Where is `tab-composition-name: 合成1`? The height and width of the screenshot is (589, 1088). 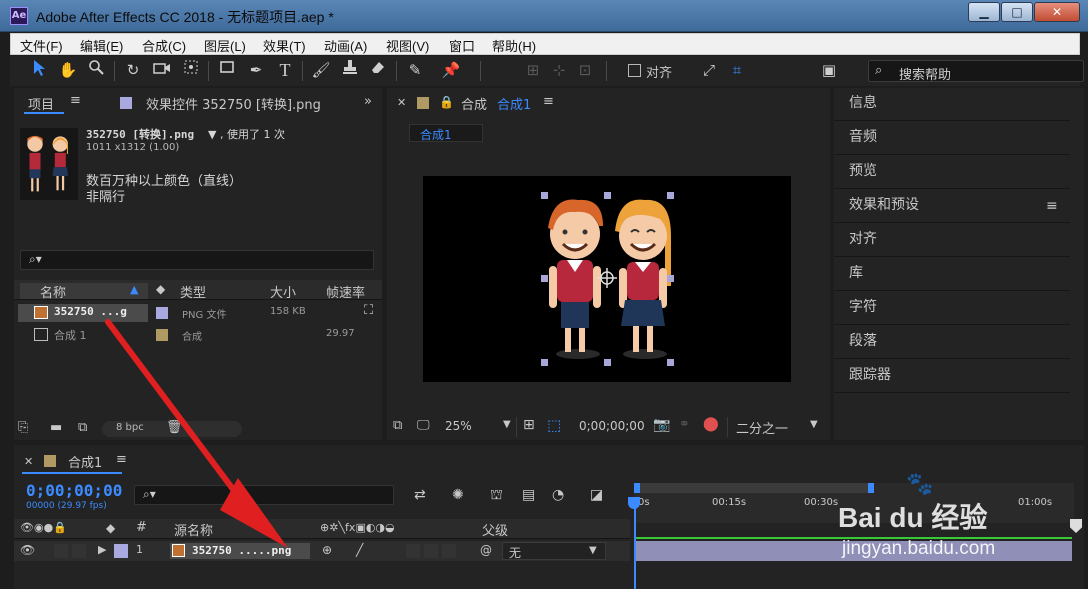
tab-composition-name: 合成1 is located at coordinates (514, 103).